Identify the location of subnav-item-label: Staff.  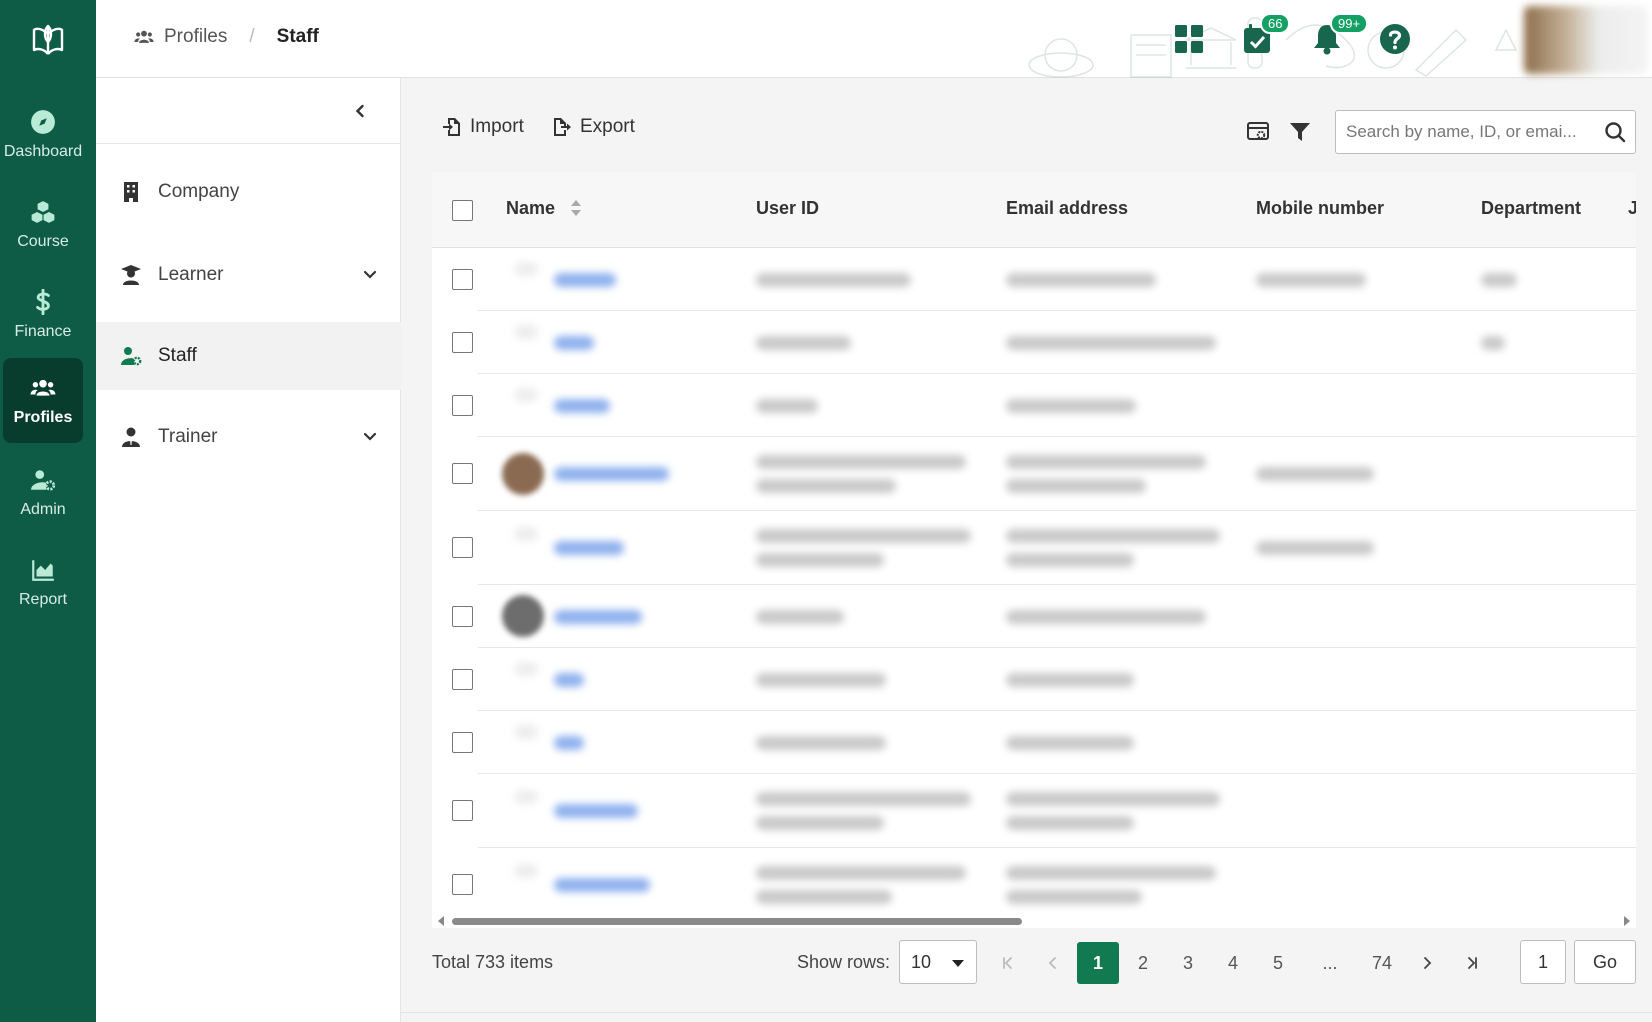
(177, 355).